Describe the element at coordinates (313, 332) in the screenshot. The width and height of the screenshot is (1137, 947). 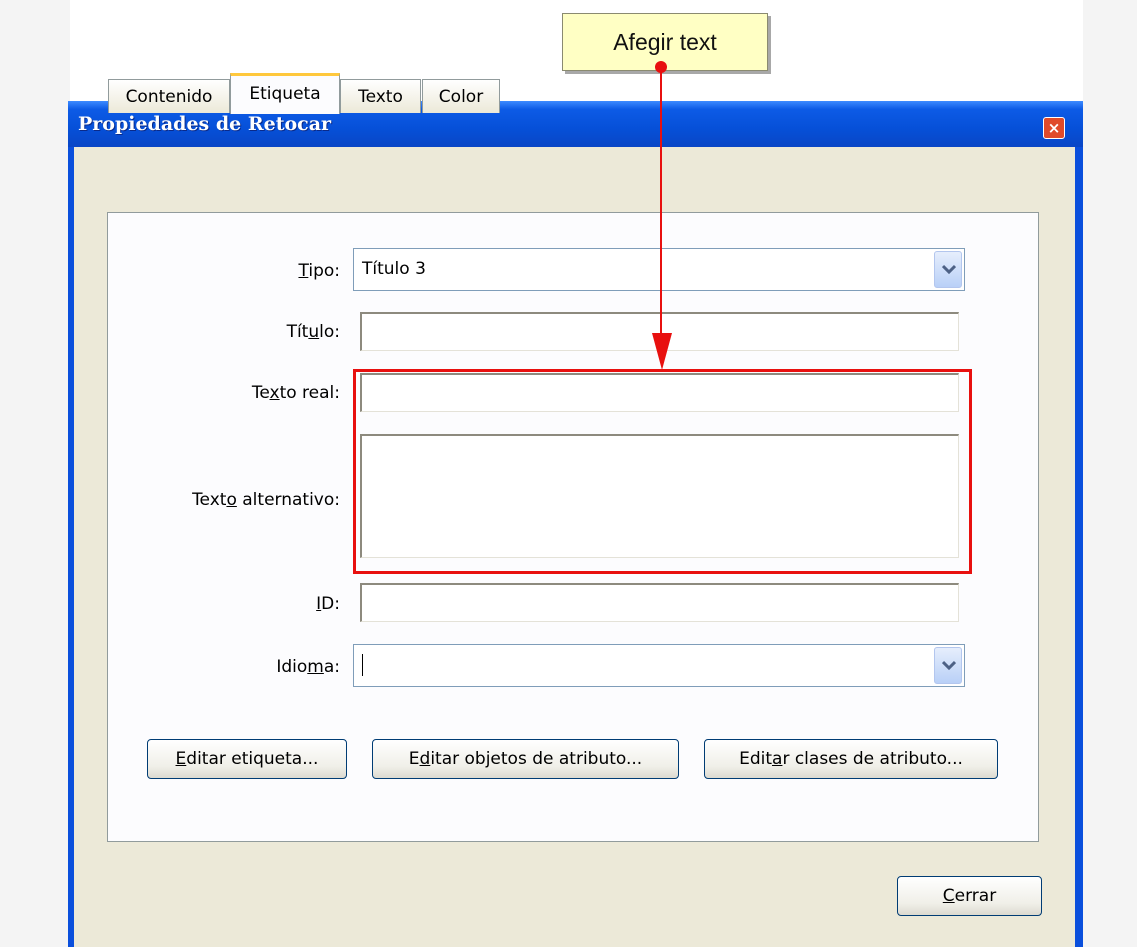
I see `titulo-label: Título:` at that location.